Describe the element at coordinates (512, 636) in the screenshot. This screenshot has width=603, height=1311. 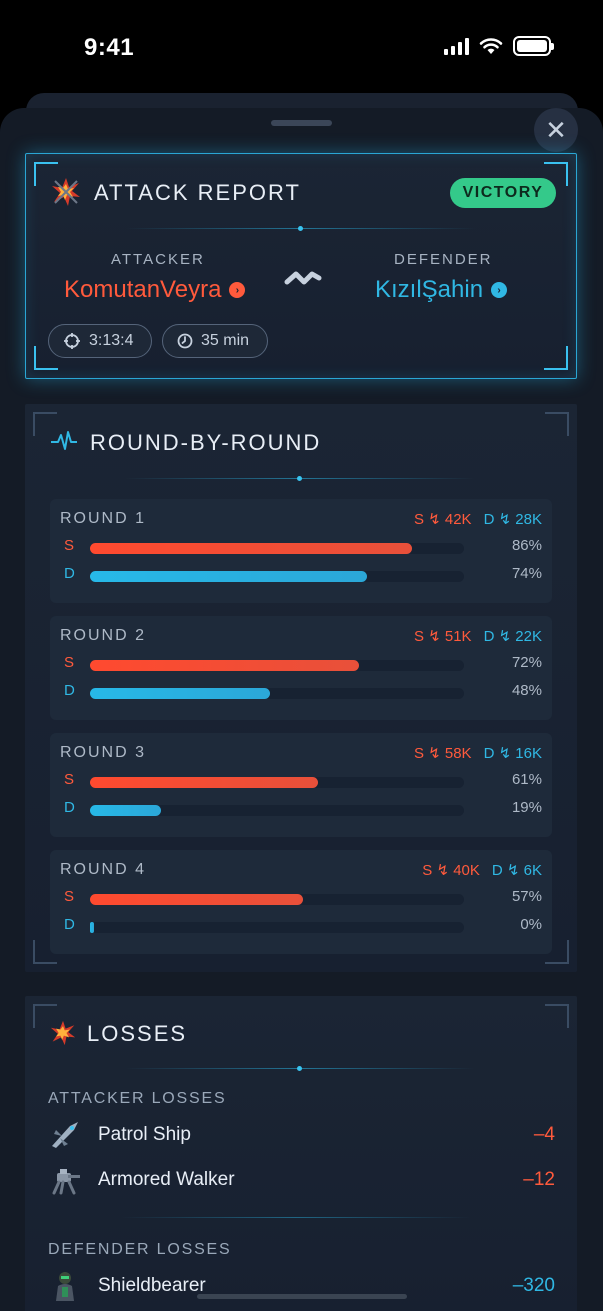
I see `defender-power: D ↯ 22K` at that location.